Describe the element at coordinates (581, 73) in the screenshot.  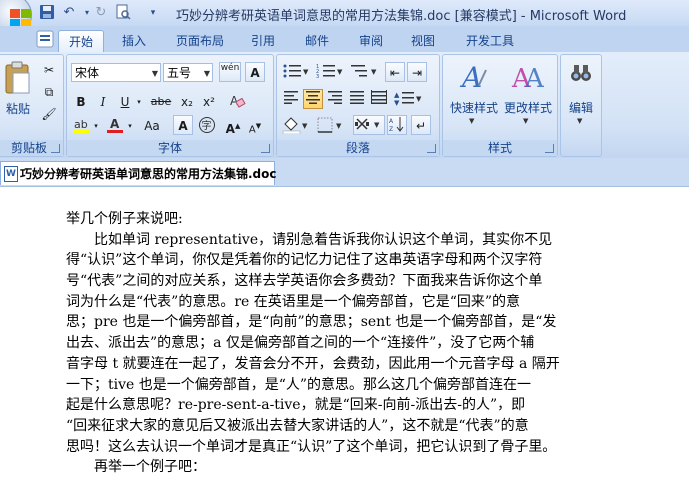
I see `binoculars-icon` at that location.